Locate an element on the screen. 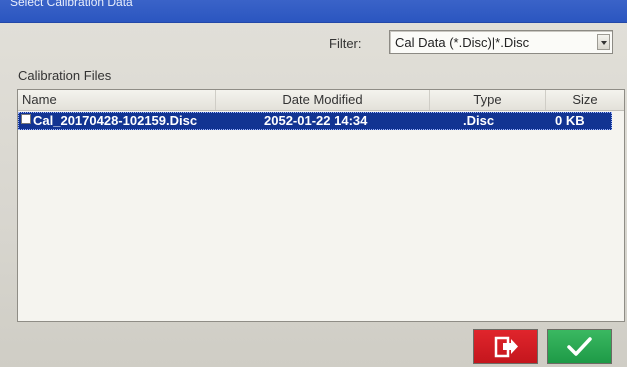 Image resolution: width=627 pixels, height=367 pixels. file-date-modified: 2052-01-22 14:34 is located at coordinates (316, 120).